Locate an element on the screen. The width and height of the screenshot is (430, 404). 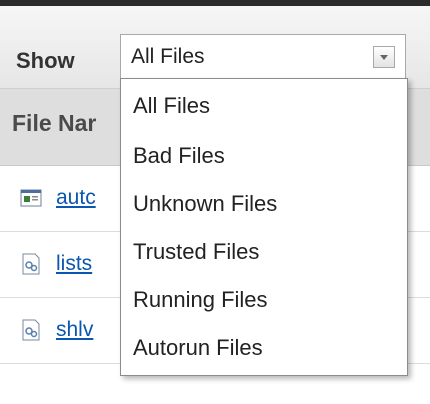
show-label: Show is located at coordinates (45, 60).